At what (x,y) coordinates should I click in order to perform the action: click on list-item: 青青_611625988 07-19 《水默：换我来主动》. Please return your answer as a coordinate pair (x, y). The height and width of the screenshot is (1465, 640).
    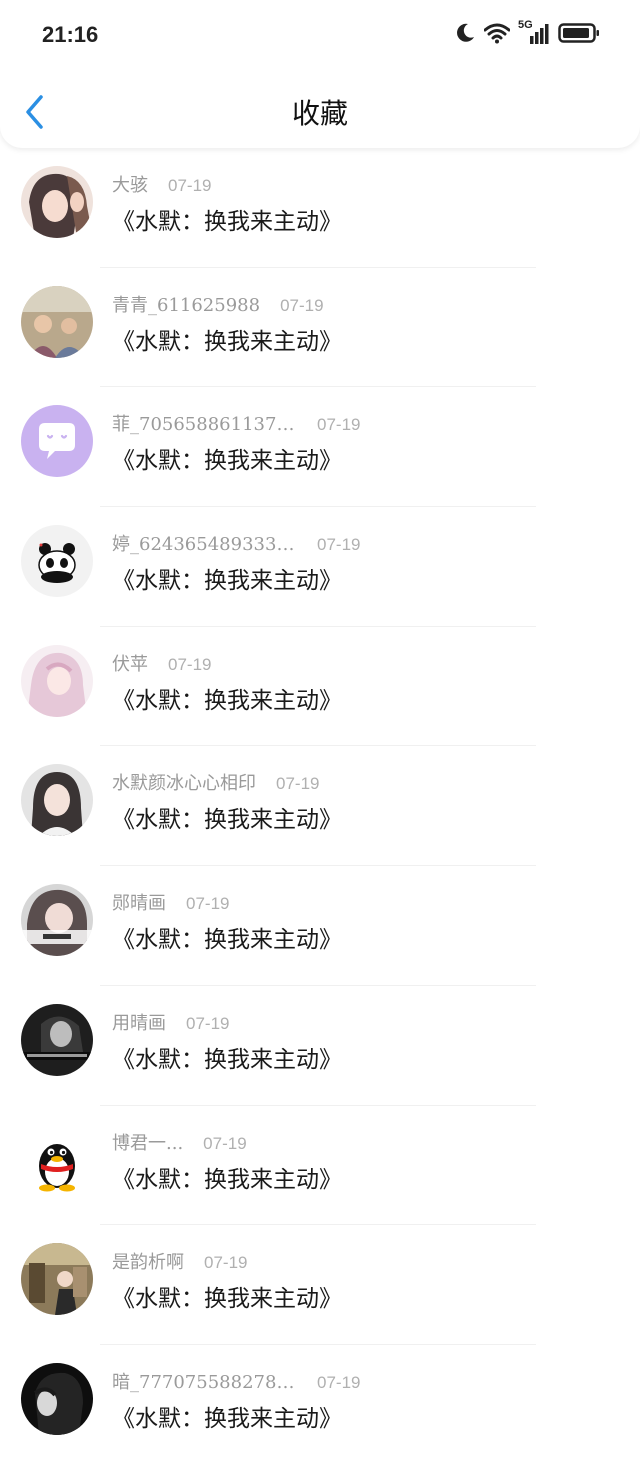
    Looking at the image, I should click on (320, 328).